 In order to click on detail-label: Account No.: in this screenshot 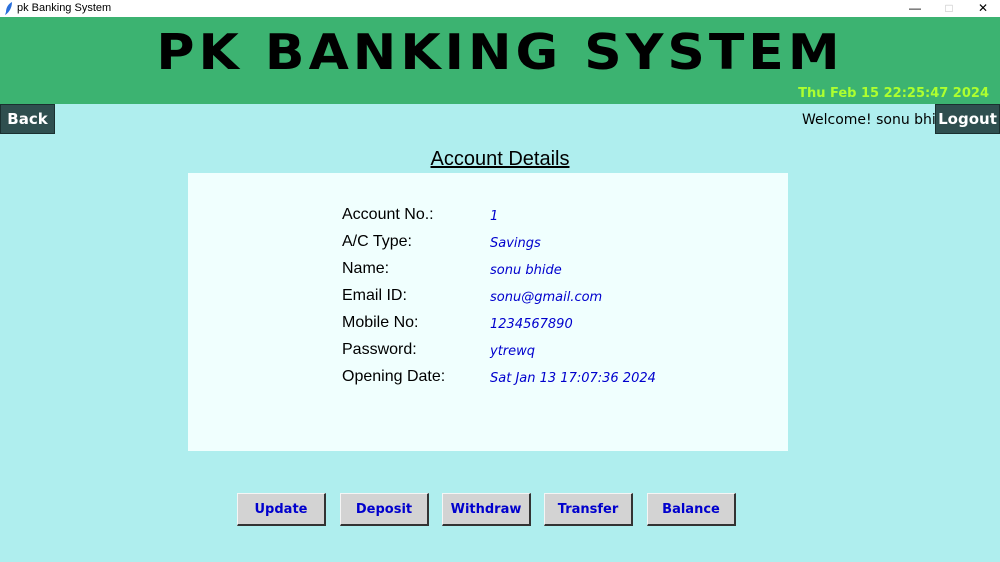, I will do `click(388, 214)`.